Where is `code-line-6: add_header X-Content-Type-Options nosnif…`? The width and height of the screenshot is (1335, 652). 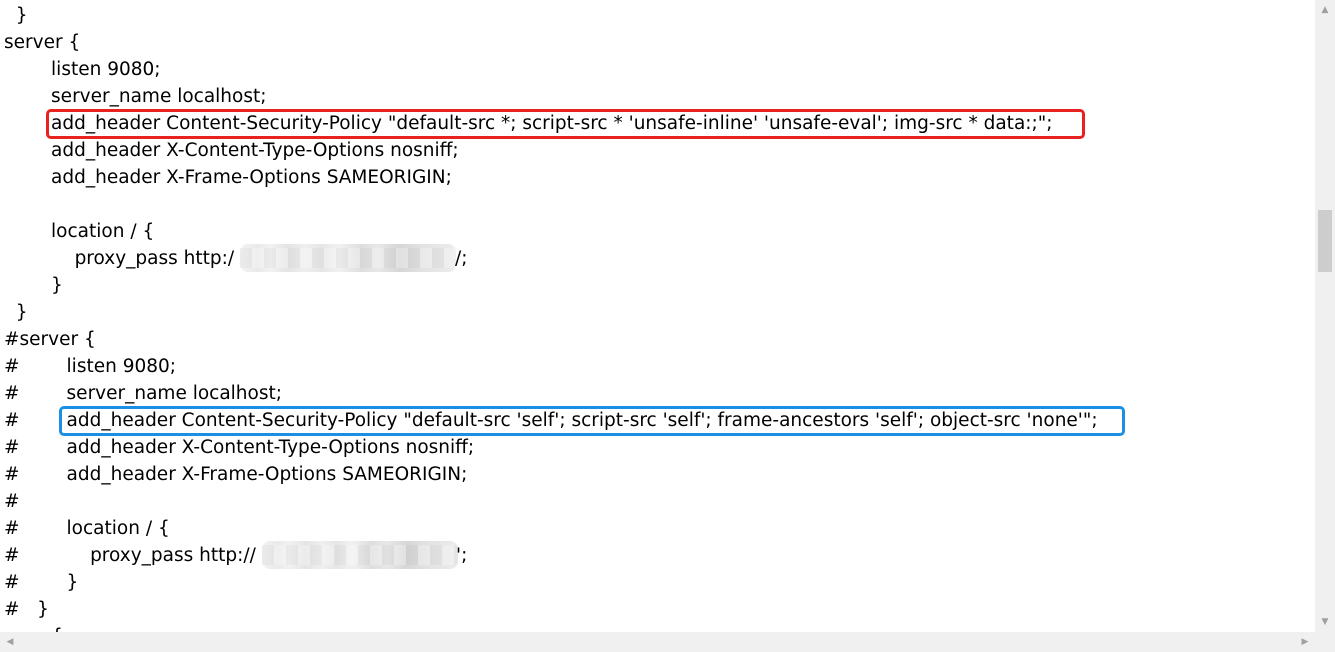 code-line-6: add_header X-Content-Type-Options nosnif… is located at coordinates (231, 150).